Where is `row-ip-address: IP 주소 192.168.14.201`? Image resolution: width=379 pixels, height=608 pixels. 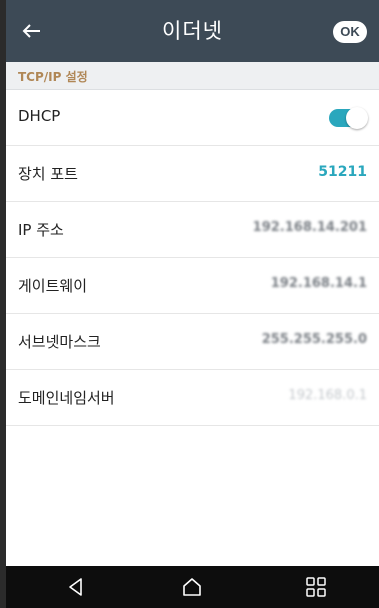
row-ip-address: IP 주소 192.168.14.201 is located at coordinates (192, 230).